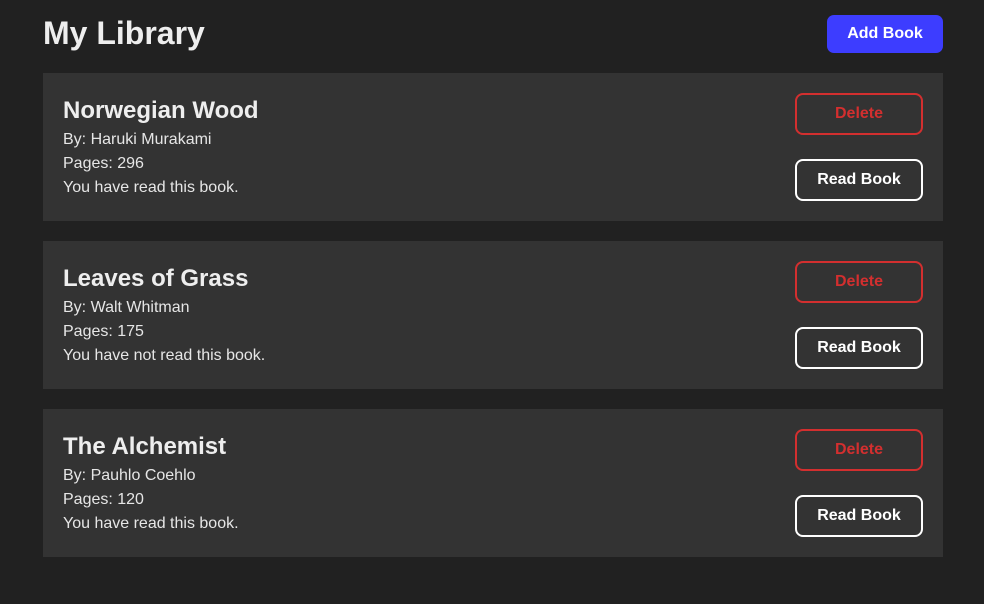 The height and width of the screenshot is (604, 984). What do you see at coordinates (885, 34) in the screenshot?
I see `add-book-button: Add Book` at bounding box center [885, 34].